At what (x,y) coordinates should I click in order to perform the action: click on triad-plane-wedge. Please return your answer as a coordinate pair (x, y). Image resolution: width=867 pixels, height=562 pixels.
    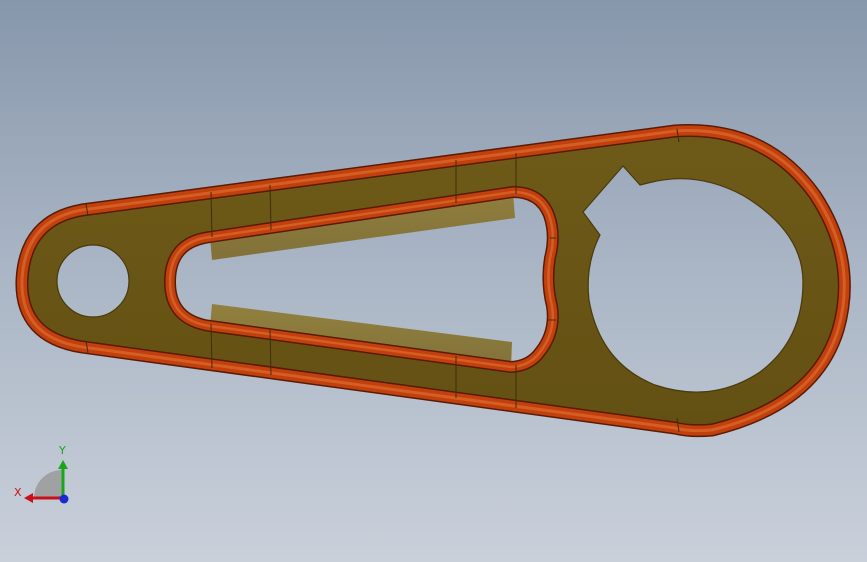
    Looking at the image, I should click on (48, 484).